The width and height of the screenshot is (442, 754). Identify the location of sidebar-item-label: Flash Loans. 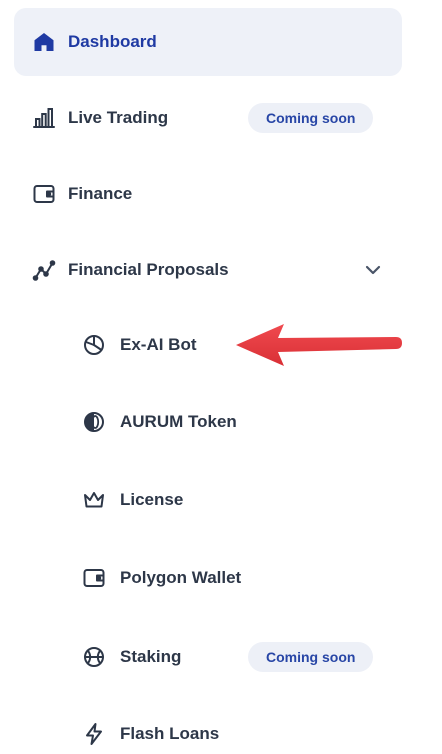
(170, 733).